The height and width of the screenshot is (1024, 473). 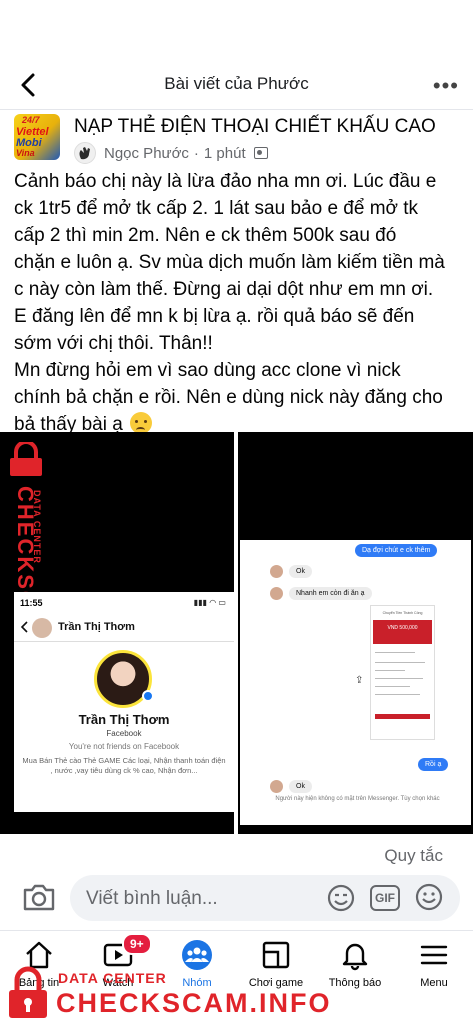 I want to click on gaming-icon, so click(x=276, y=955).